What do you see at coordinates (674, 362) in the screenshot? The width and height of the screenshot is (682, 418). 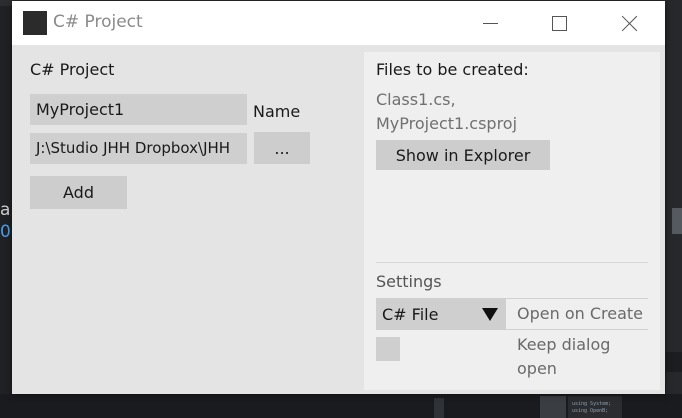 I see `background-right-block` at bounding box center [674, 362].